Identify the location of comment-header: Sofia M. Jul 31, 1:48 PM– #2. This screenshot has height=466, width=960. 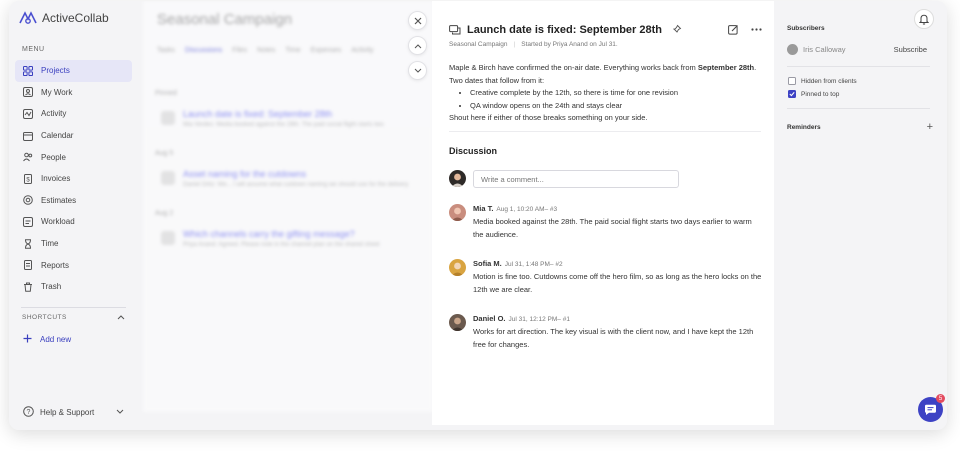
(518, 263).